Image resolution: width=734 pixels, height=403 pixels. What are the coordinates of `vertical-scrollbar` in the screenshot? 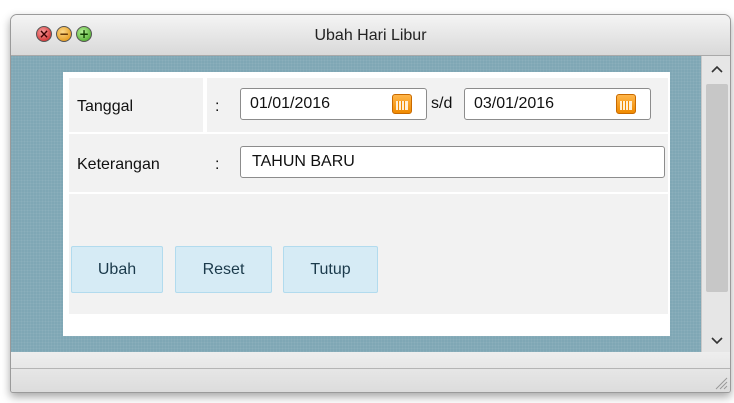 It's located at (715, 204).